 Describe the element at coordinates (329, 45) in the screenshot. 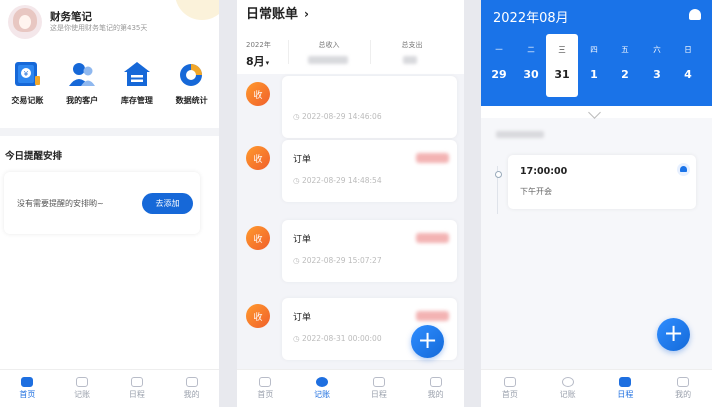

I see `income-label: 总收入` at that location.